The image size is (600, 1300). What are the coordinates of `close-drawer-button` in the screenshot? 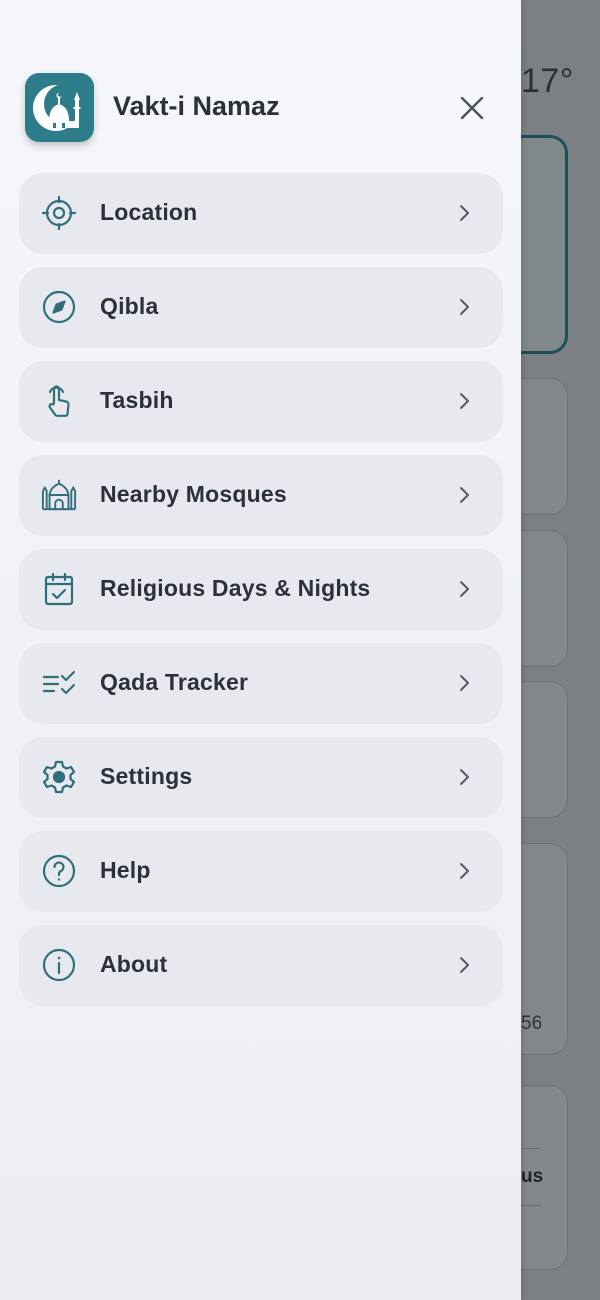 It's located at (472, 108).